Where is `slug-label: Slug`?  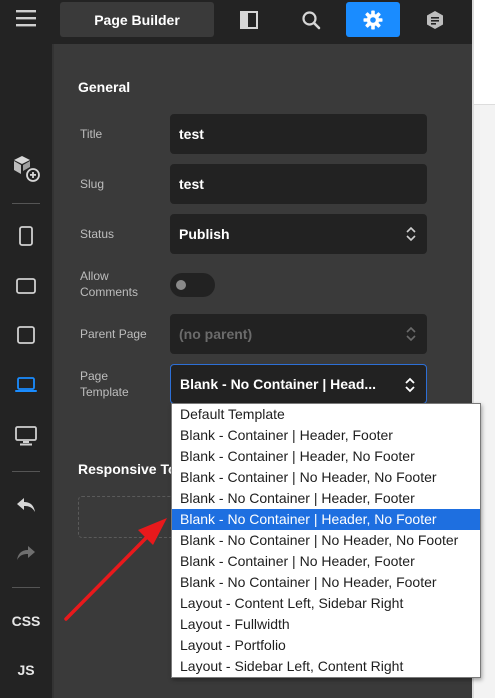
slug-label: Slug is located at coordinates (92, 184).